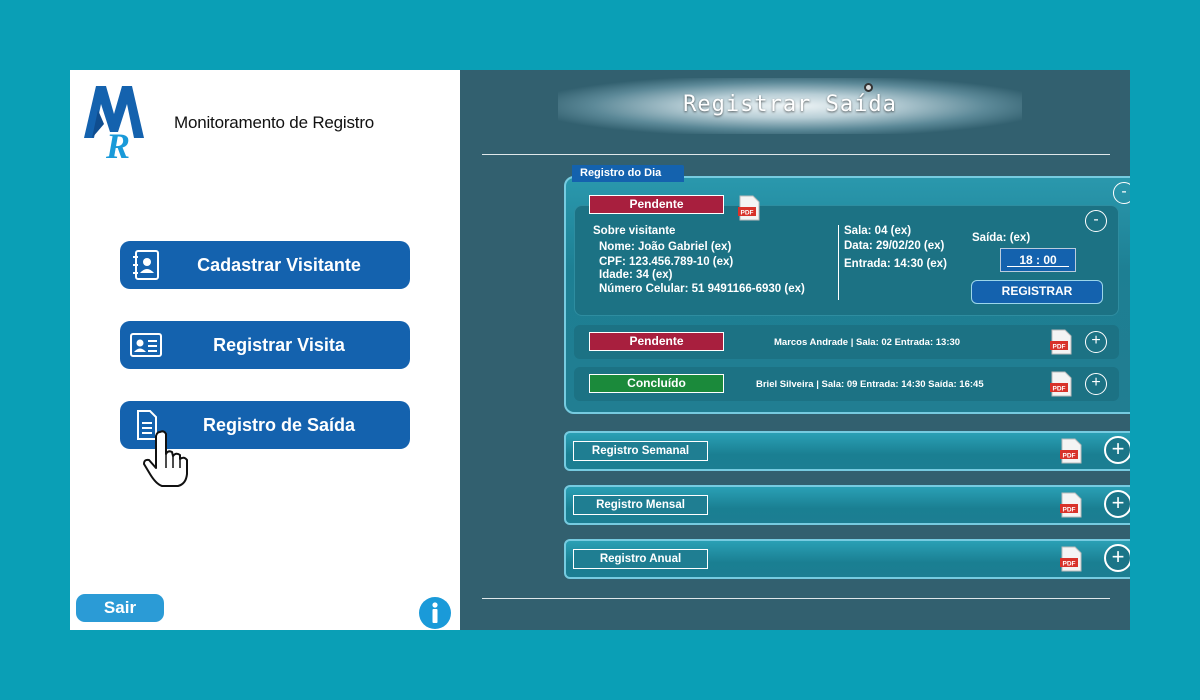 The image size is (1200, 700). I want to click on exit-time-input: 18 : 00, so click(1038, 260).